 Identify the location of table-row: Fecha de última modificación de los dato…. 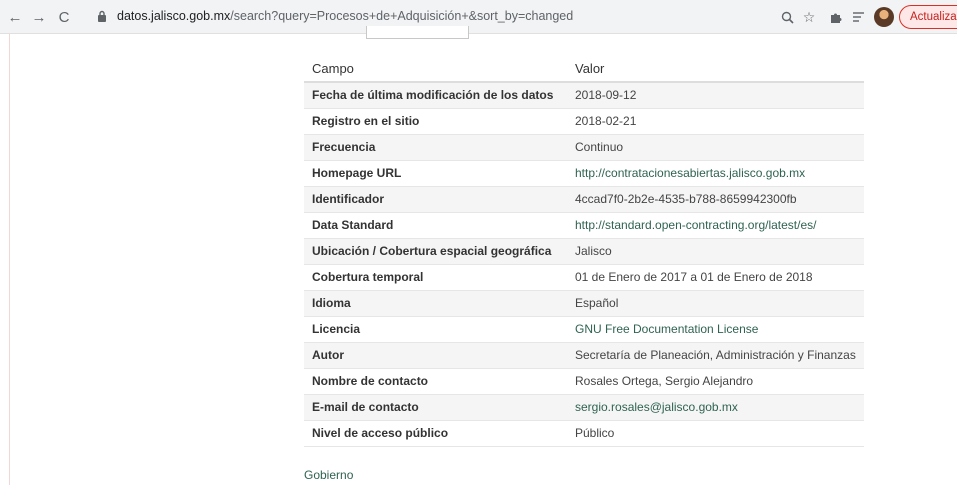
(584, 94).